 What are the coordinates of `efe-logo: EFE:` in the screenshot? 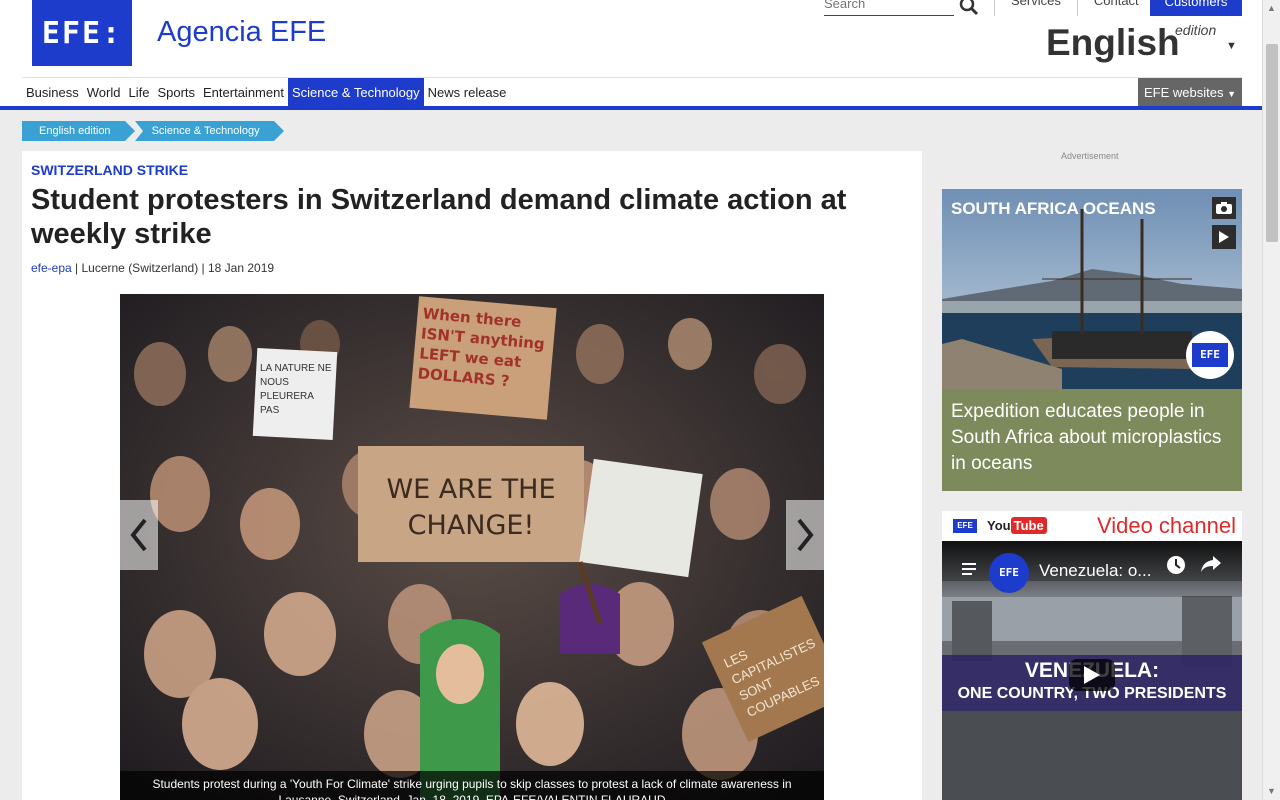 It's located at (82, 33).